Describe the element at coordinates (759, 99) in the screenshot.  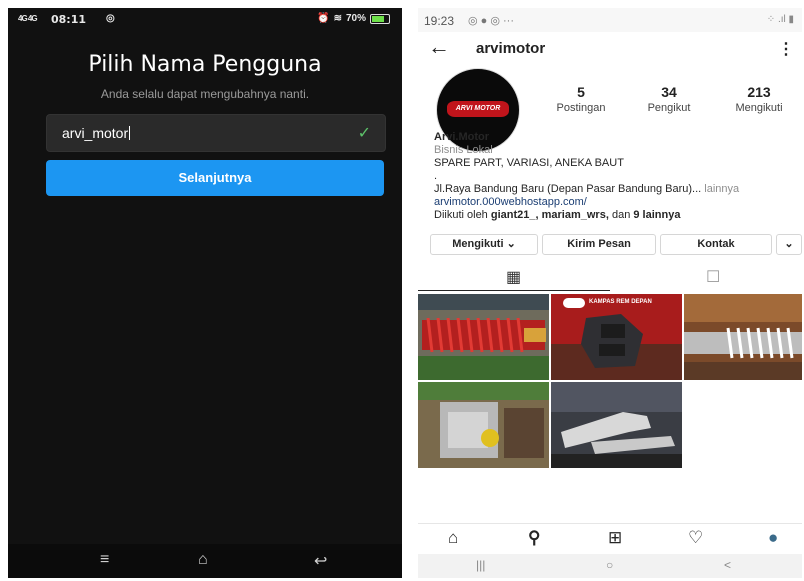
I see `stat-following: 213 Mengikuti` at that location.